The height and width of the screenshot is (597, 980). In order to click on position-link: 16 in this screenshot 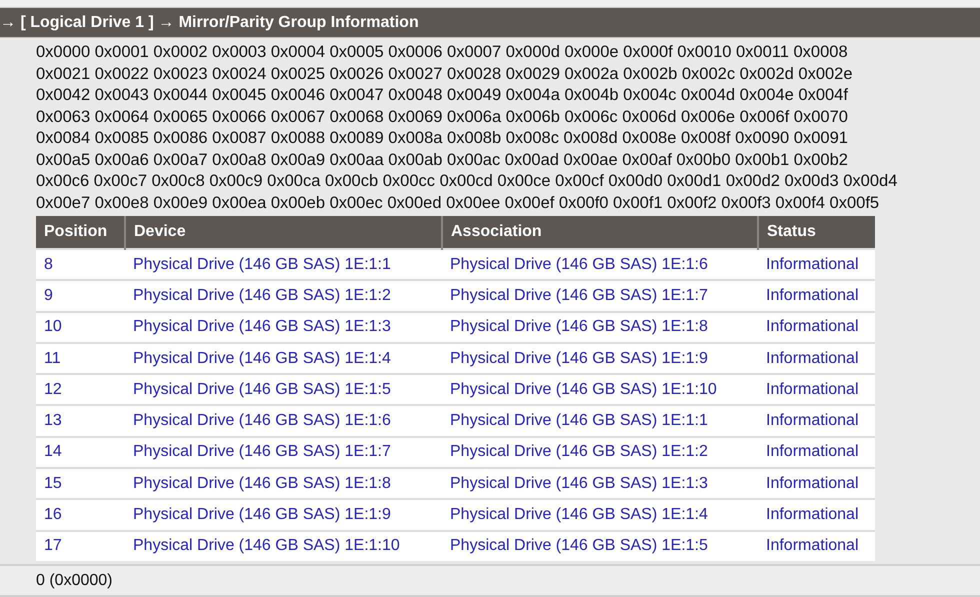, I will do `click(53, 515)`.